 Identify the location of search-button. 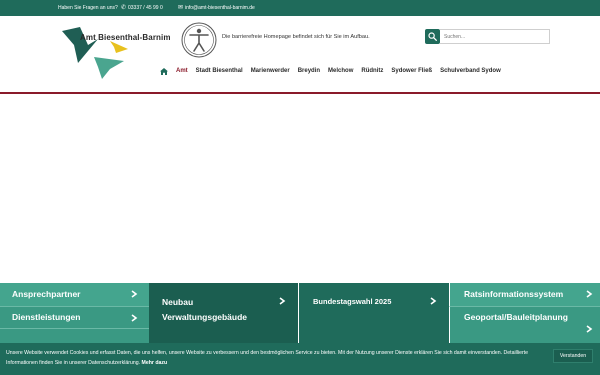
(432, 36).